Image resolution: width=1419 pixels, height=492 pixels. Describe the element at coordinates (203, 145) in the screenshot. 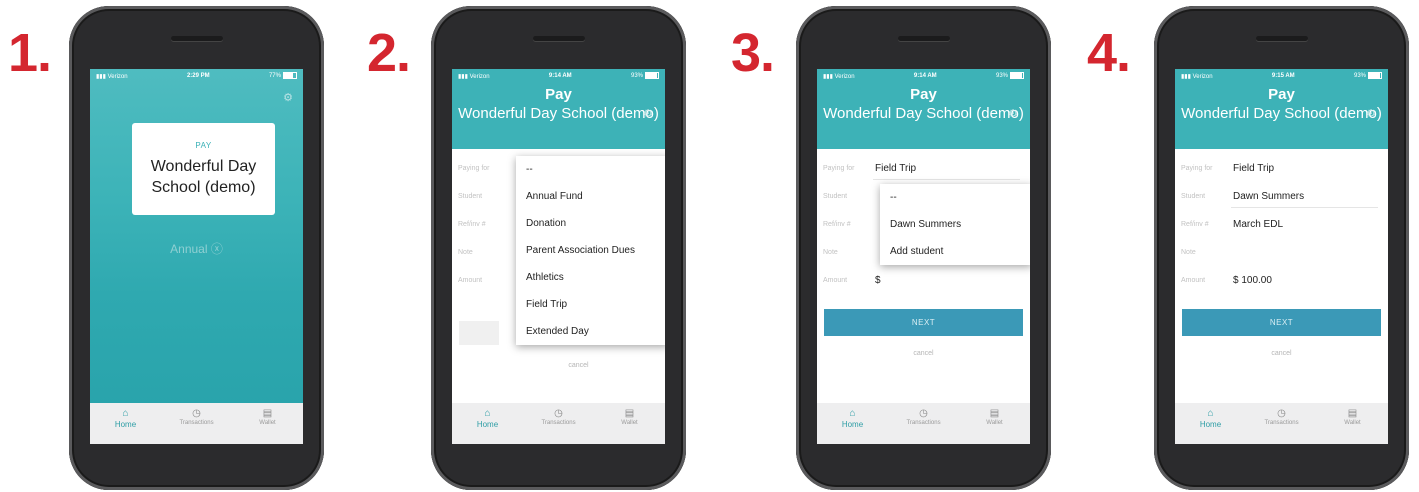

I see `pay-label: PAY` at that location.